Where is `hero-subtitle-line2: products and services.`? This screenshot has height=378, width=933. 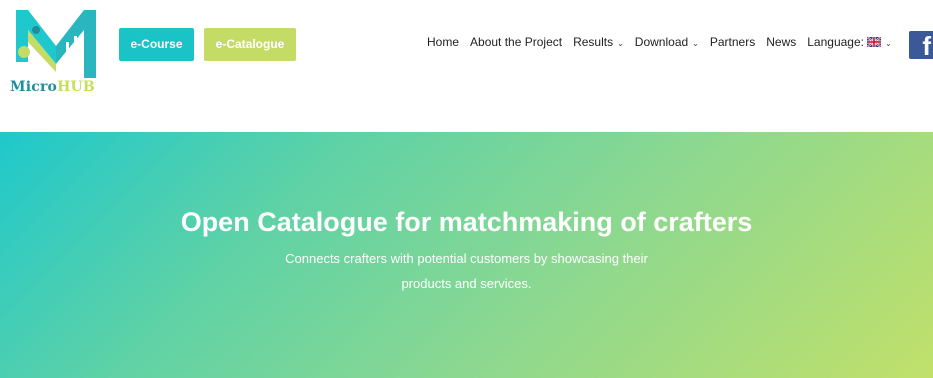
hero-subtitle-line2: products and services. is located at coordinates (466, 283).